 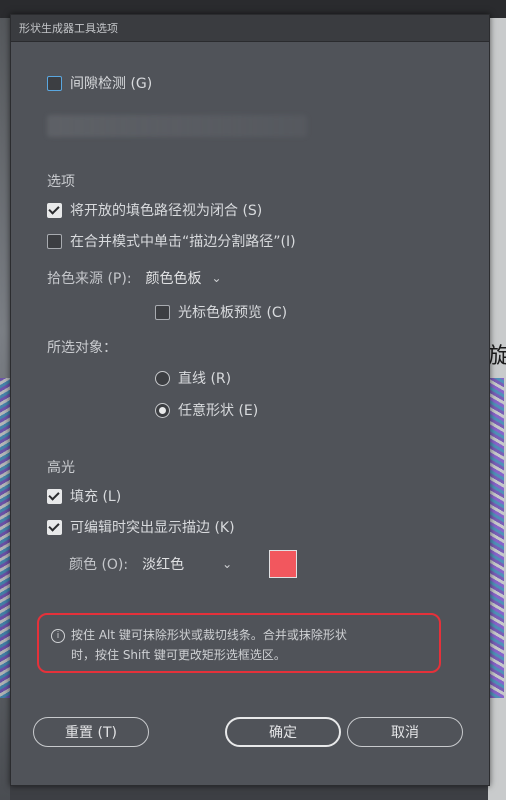 I want to click on reset-button: 重置 (T), so click(x=91, y=732).